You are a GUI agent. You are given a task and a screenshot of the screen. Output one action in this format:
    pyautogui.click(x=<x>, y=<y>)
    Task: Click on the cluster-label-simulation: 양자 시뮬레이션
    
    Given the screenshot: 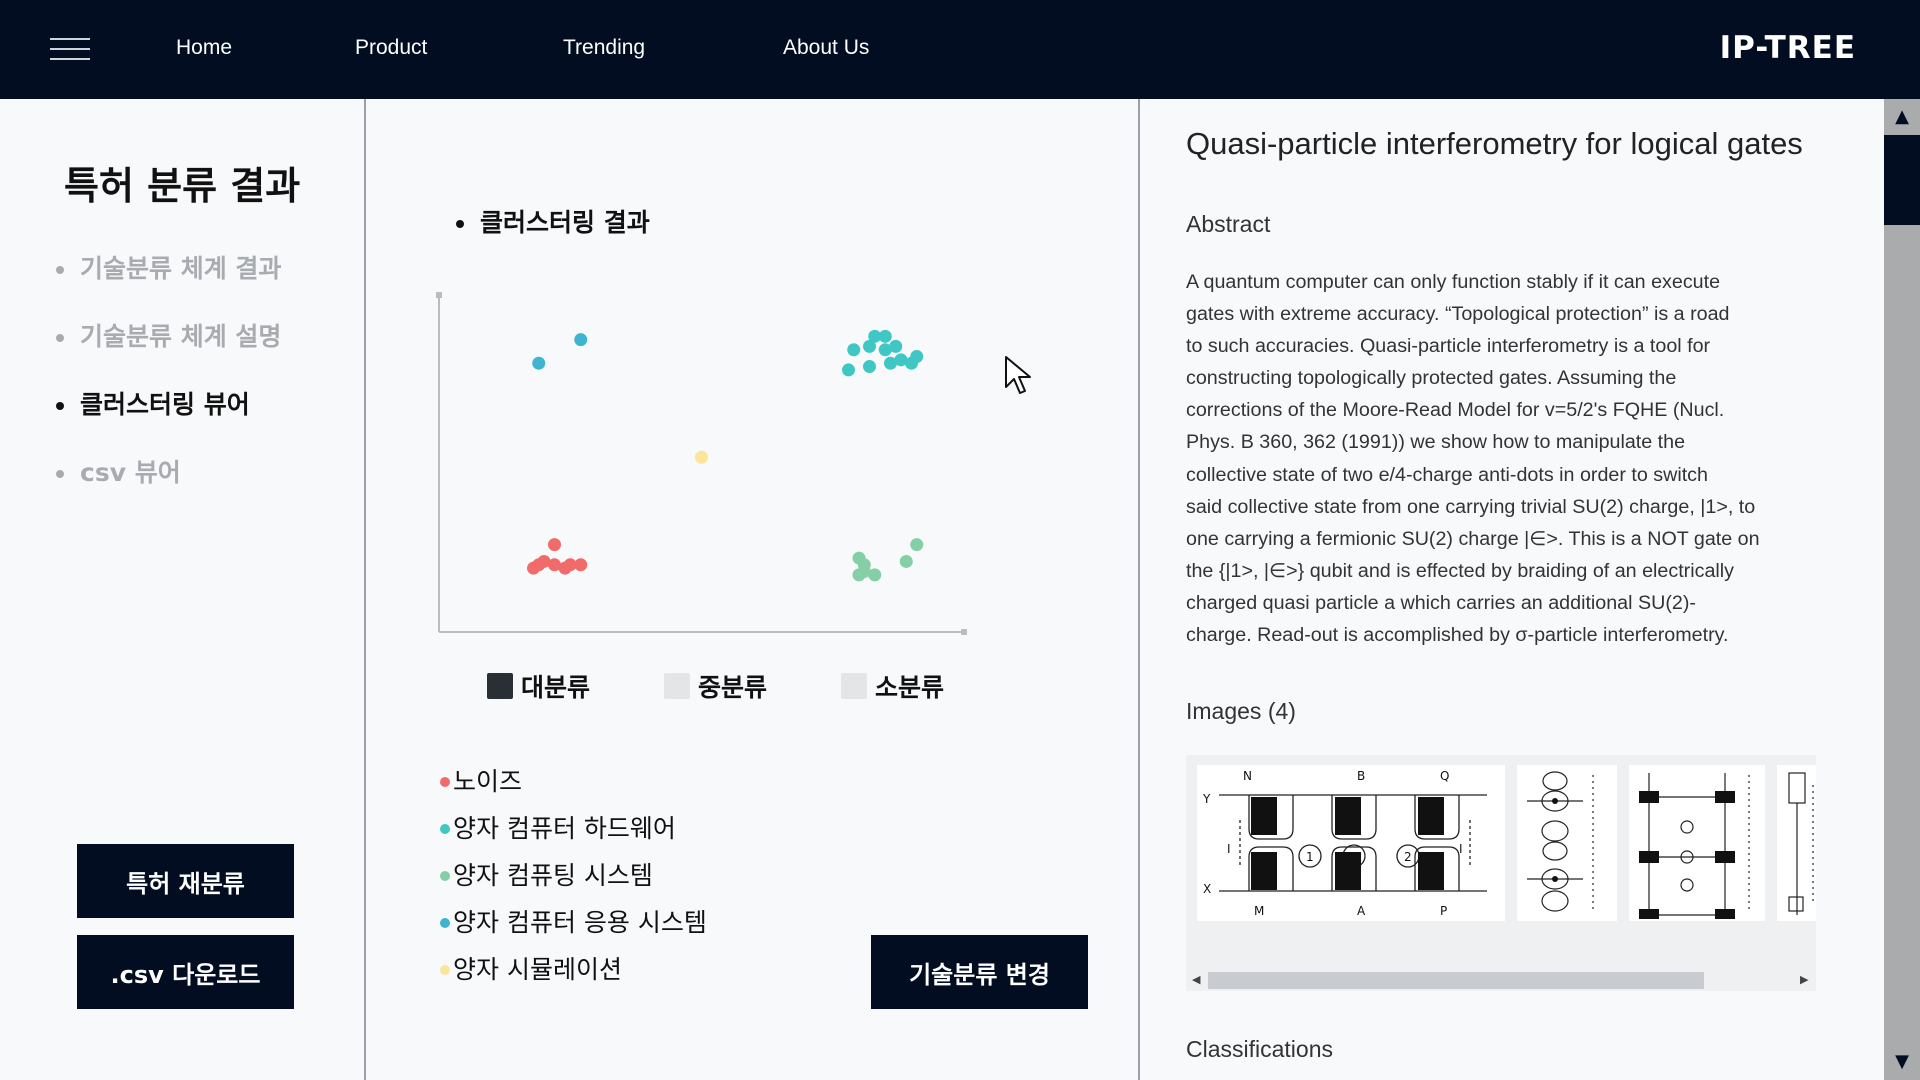 What is the action you would take?
    pyautogui.click(x=531, y=968)
    